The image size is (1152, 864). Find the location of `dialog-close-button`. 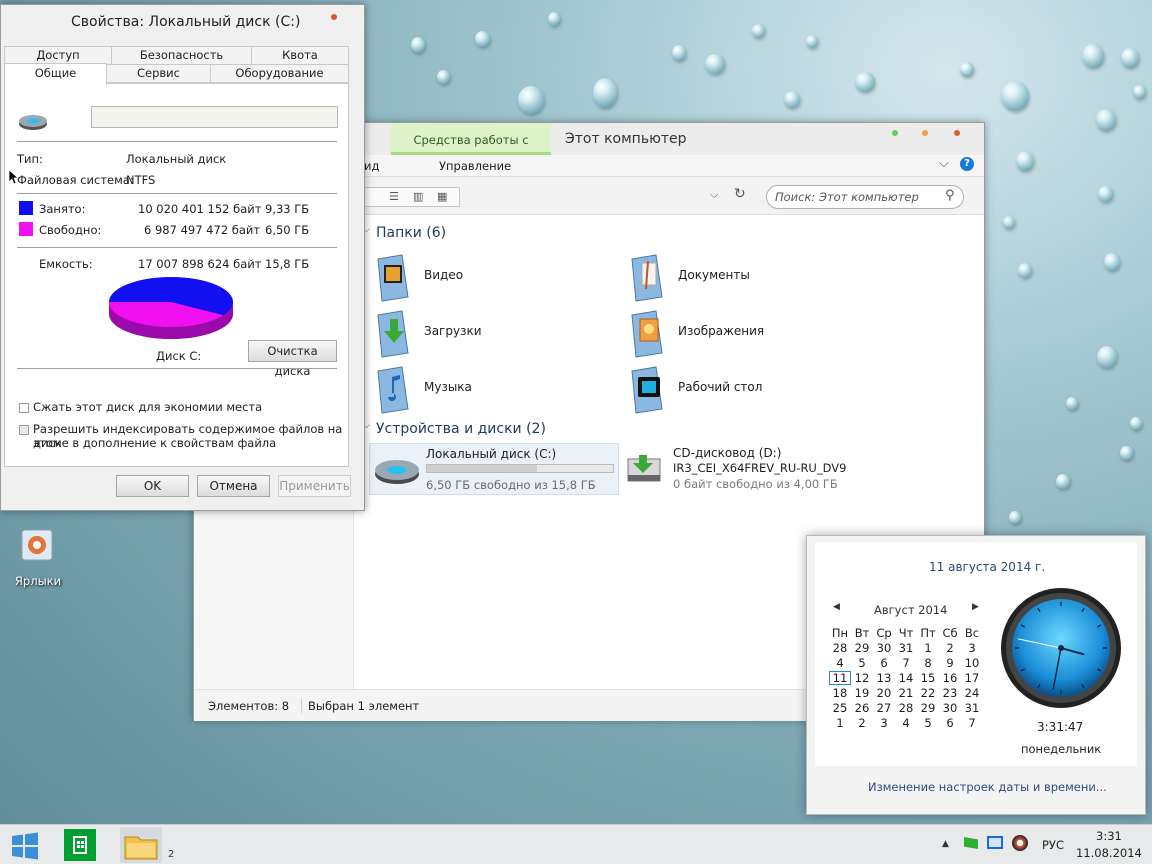

dialog-close-button is located at coordinates (334, 17).